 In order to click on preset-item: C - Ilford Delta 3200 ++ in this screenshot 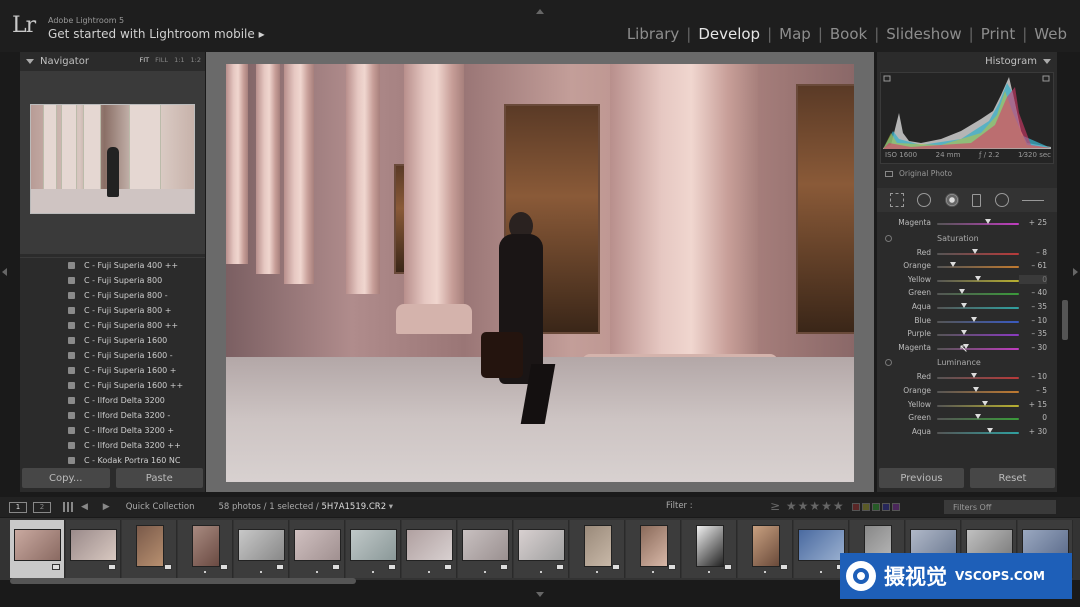, I will do `click(112, 445)`.